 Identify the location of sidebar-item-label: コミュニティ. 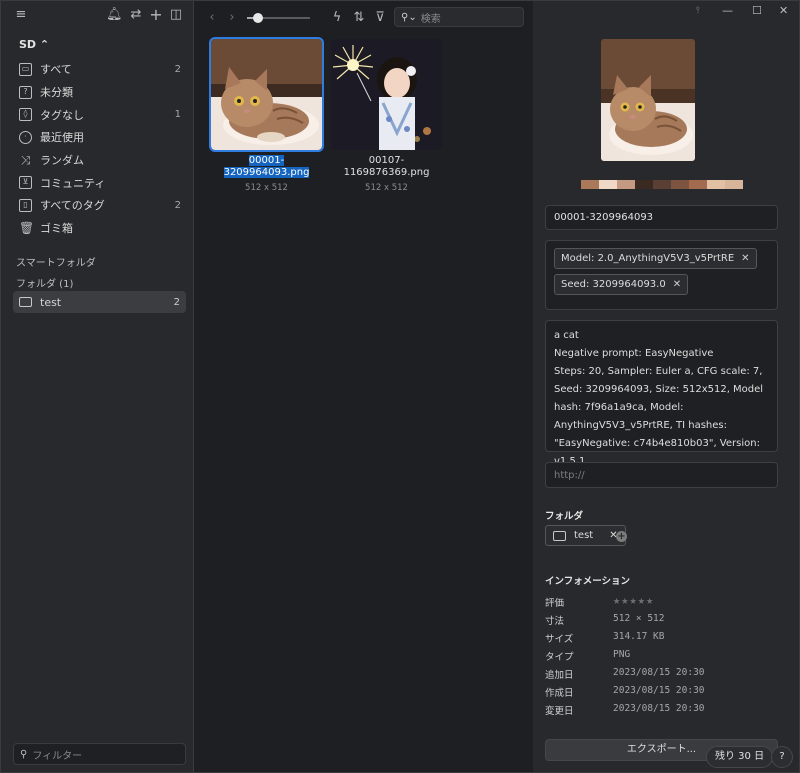
(73, 183).